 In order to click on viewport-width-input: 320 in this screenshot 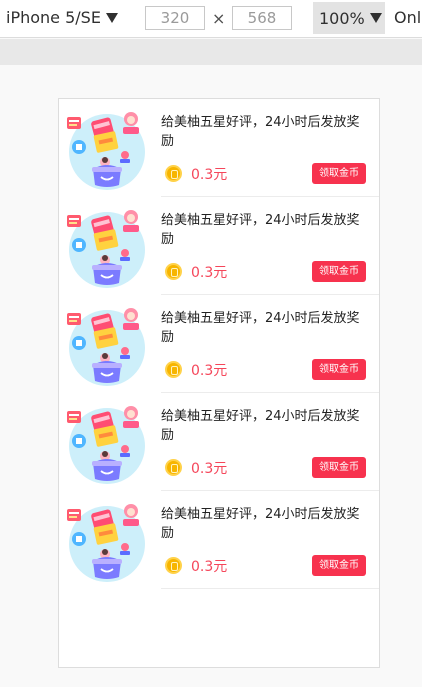, I will do `click(175, 18)`.